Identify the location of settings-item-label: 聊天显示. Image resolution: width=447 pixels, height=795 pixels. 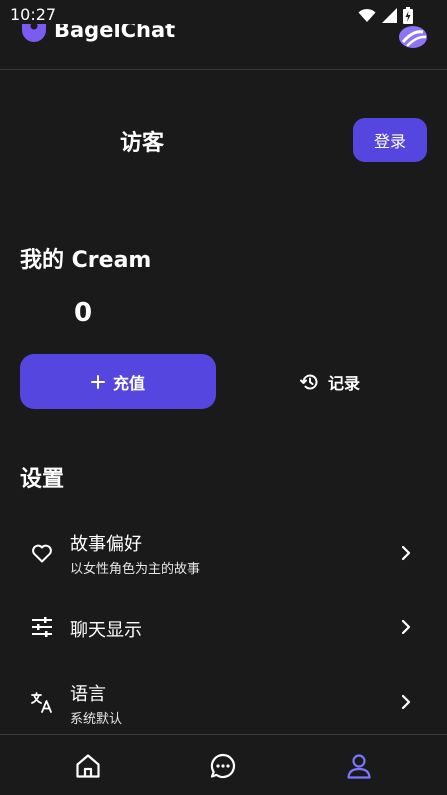
(106, 630).